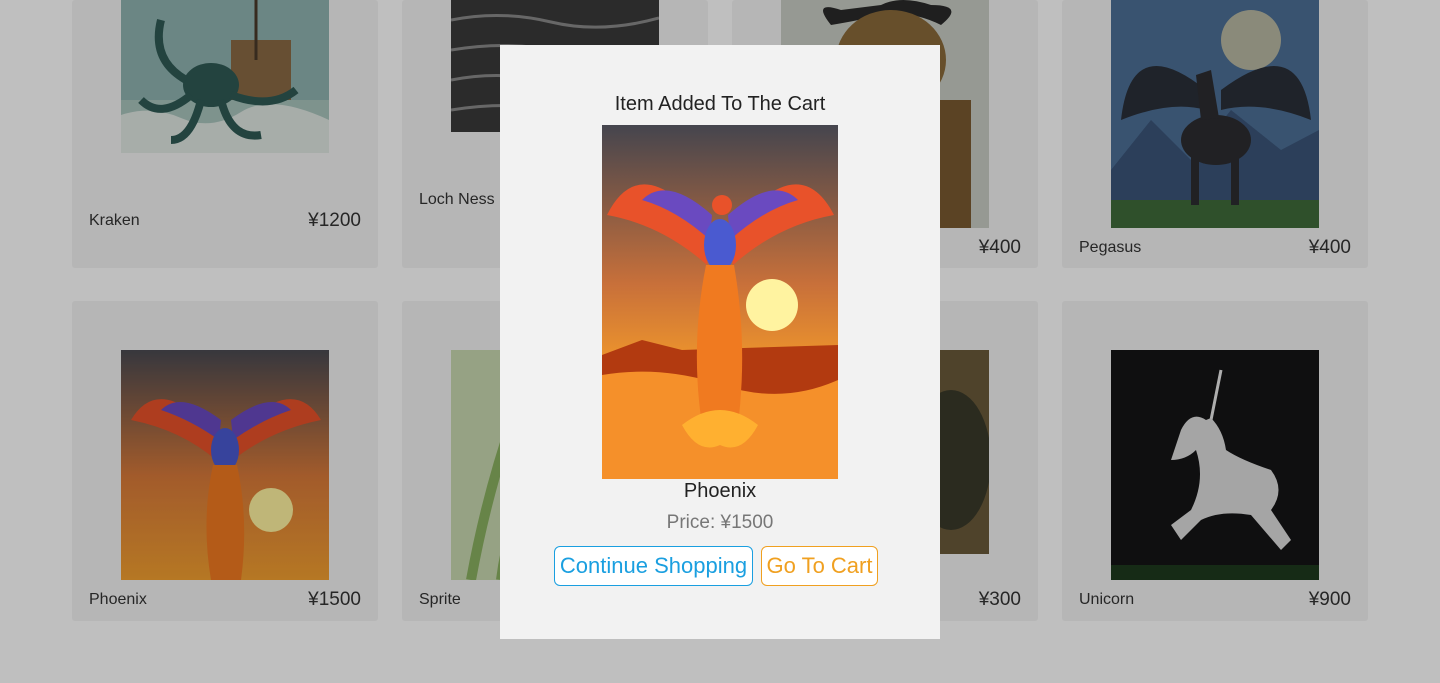 Image resolution: width=1440 pixels, height=683 pixels. Describe the element at coordinates (720, 302) in the screenshot. I see `modal-product-image` at that location.